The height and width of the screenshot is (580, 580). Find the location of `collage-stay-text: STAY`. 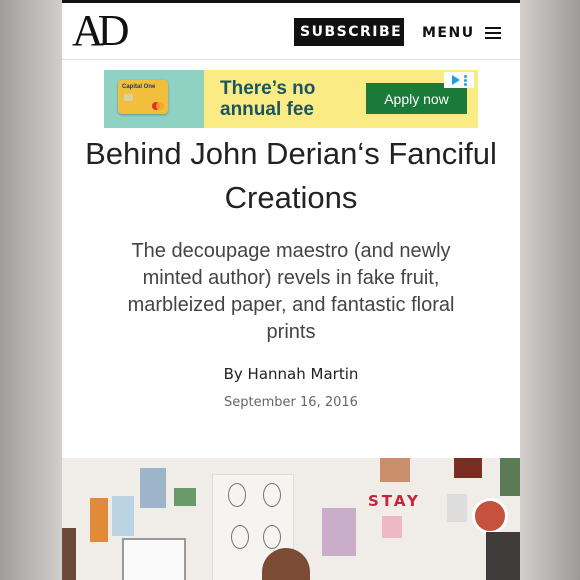

collage-stay-text: STAY is located at coordinates (394, 501).